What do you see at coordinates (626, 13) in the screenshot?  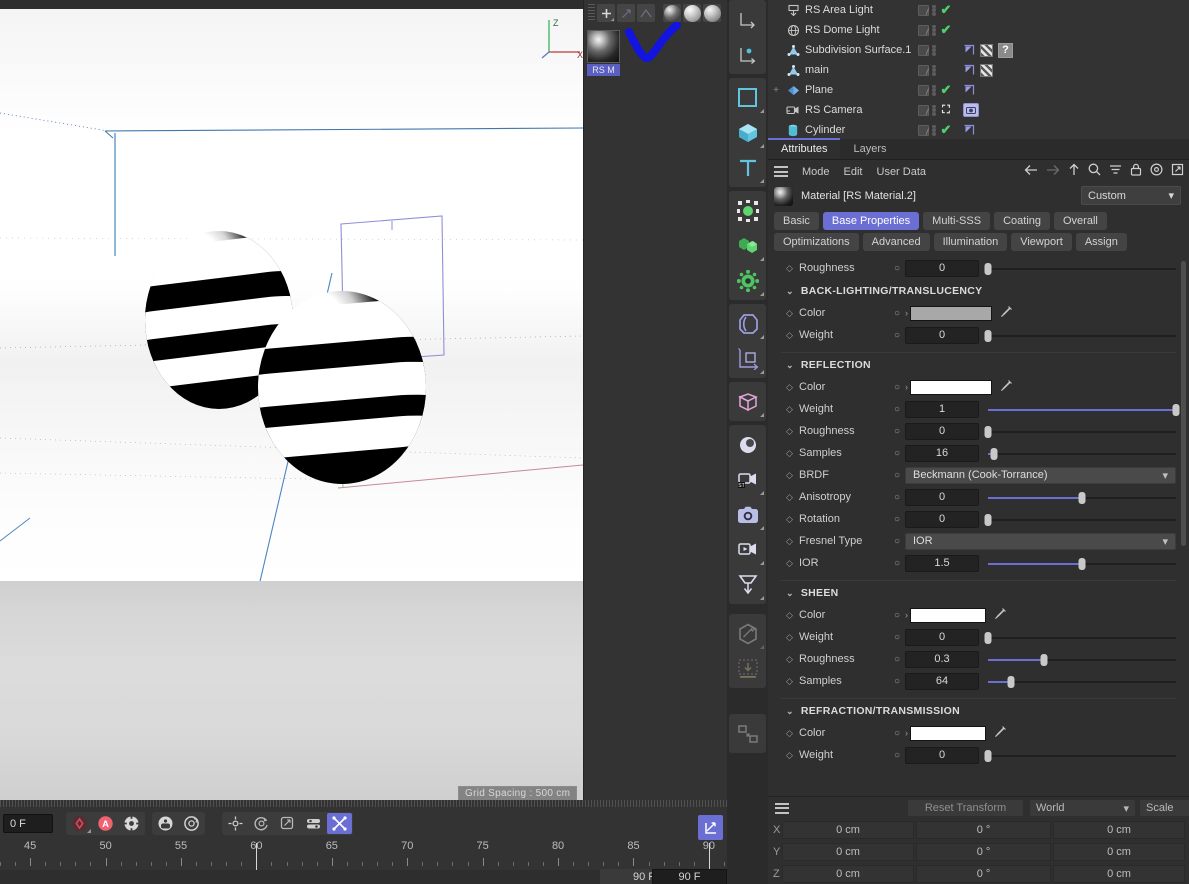 I see `apply-material-icon` at bounding box center [626, 13].